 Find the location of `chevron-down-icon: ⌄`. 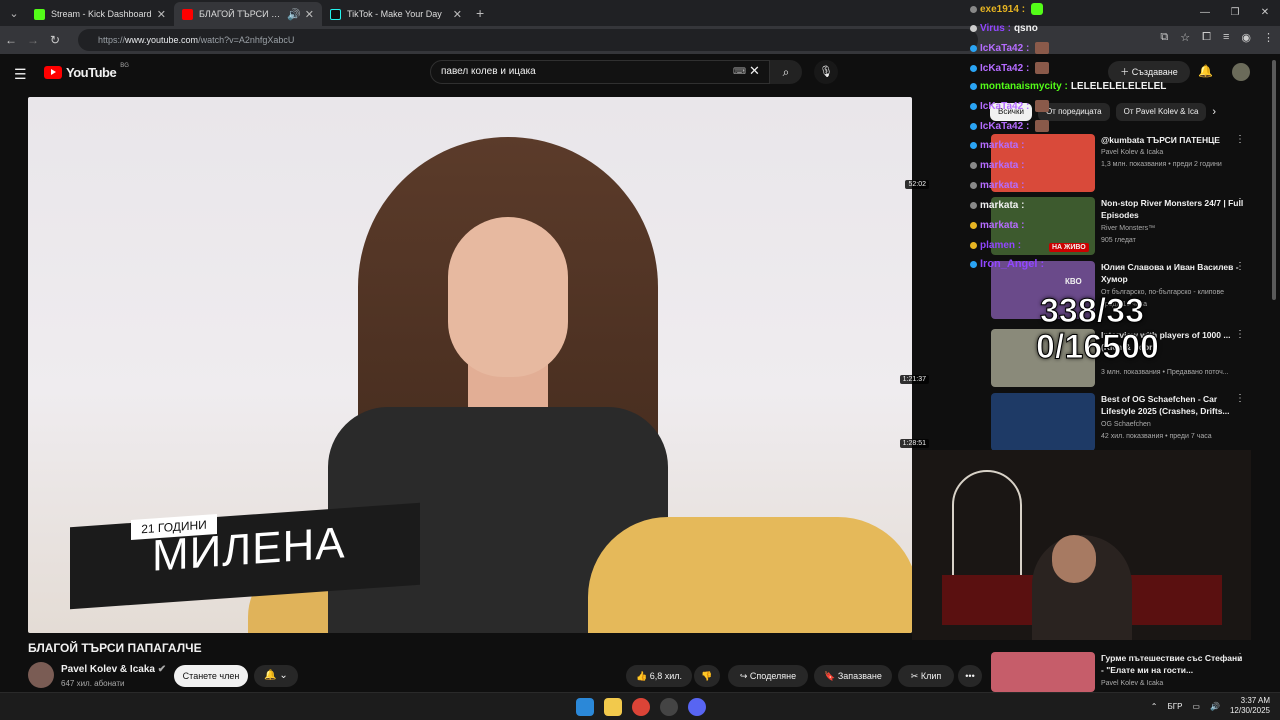

chevron-down-icon: ⌄ is located at coordinates (283, 675).